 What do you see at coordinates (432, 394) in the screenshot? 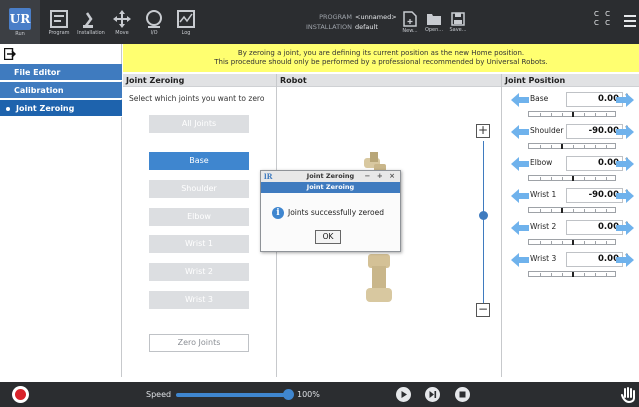
I see `step-button` at bounding box center [432, 394].